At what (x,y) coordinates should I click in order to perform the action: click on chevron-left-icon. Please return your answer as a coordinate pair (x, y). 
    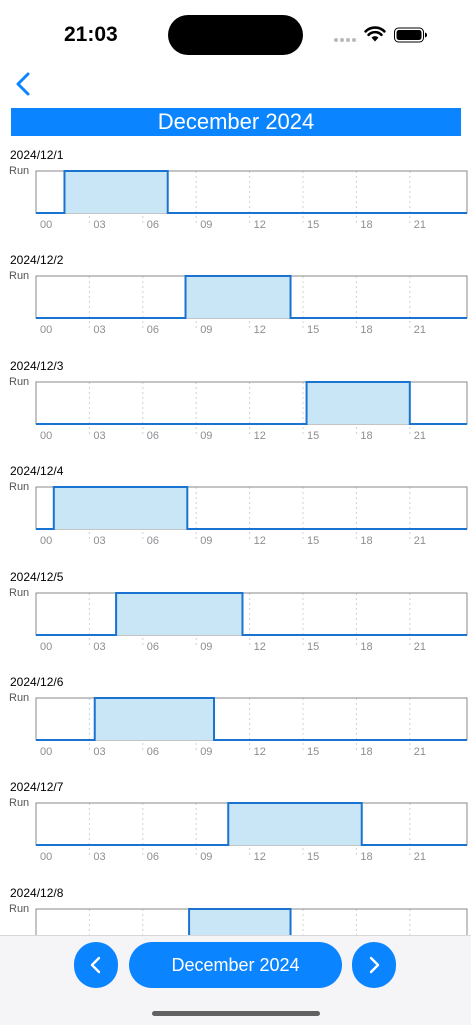
    Looking at the image, I should click on (95, 965).